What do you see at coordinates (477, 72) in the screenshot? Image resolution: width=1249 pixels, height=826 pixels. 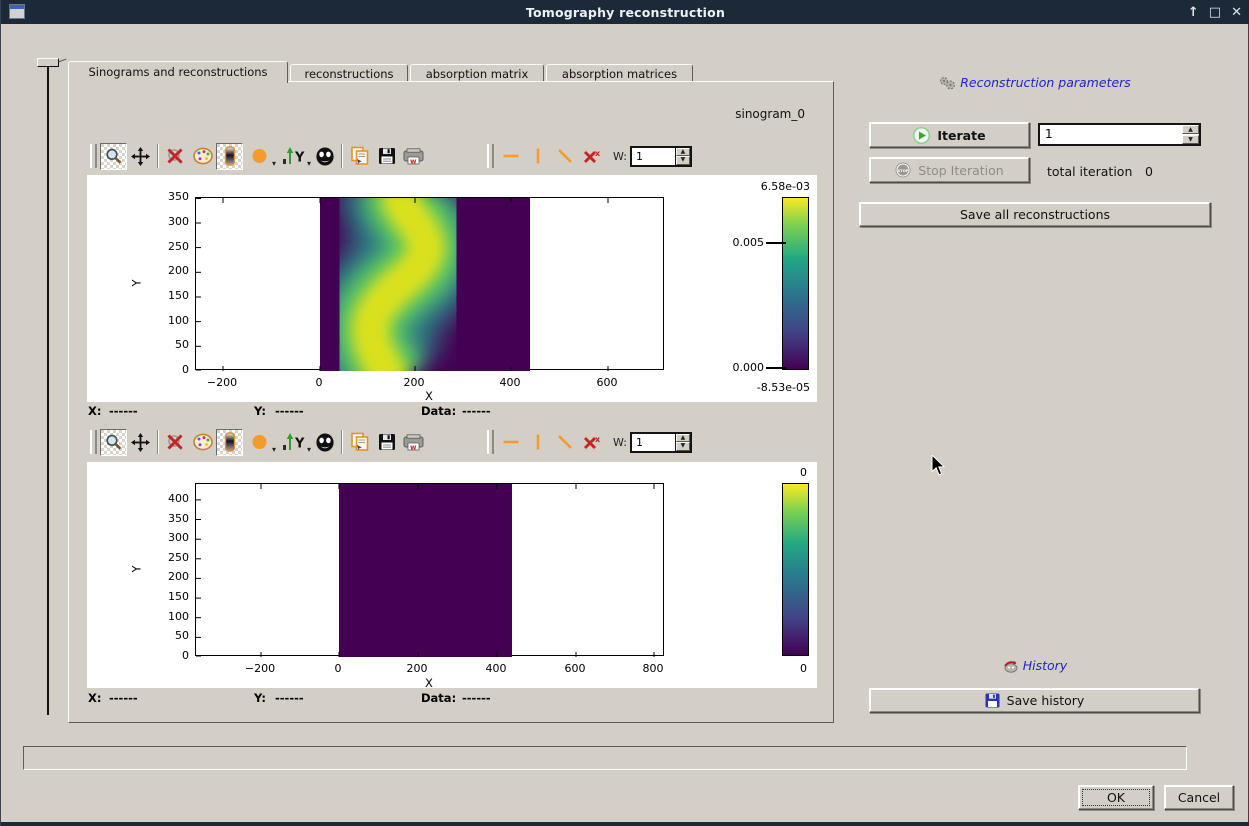 I see `tab-absorption-matrix: absorption matrix` at bounding box center [477, 72].